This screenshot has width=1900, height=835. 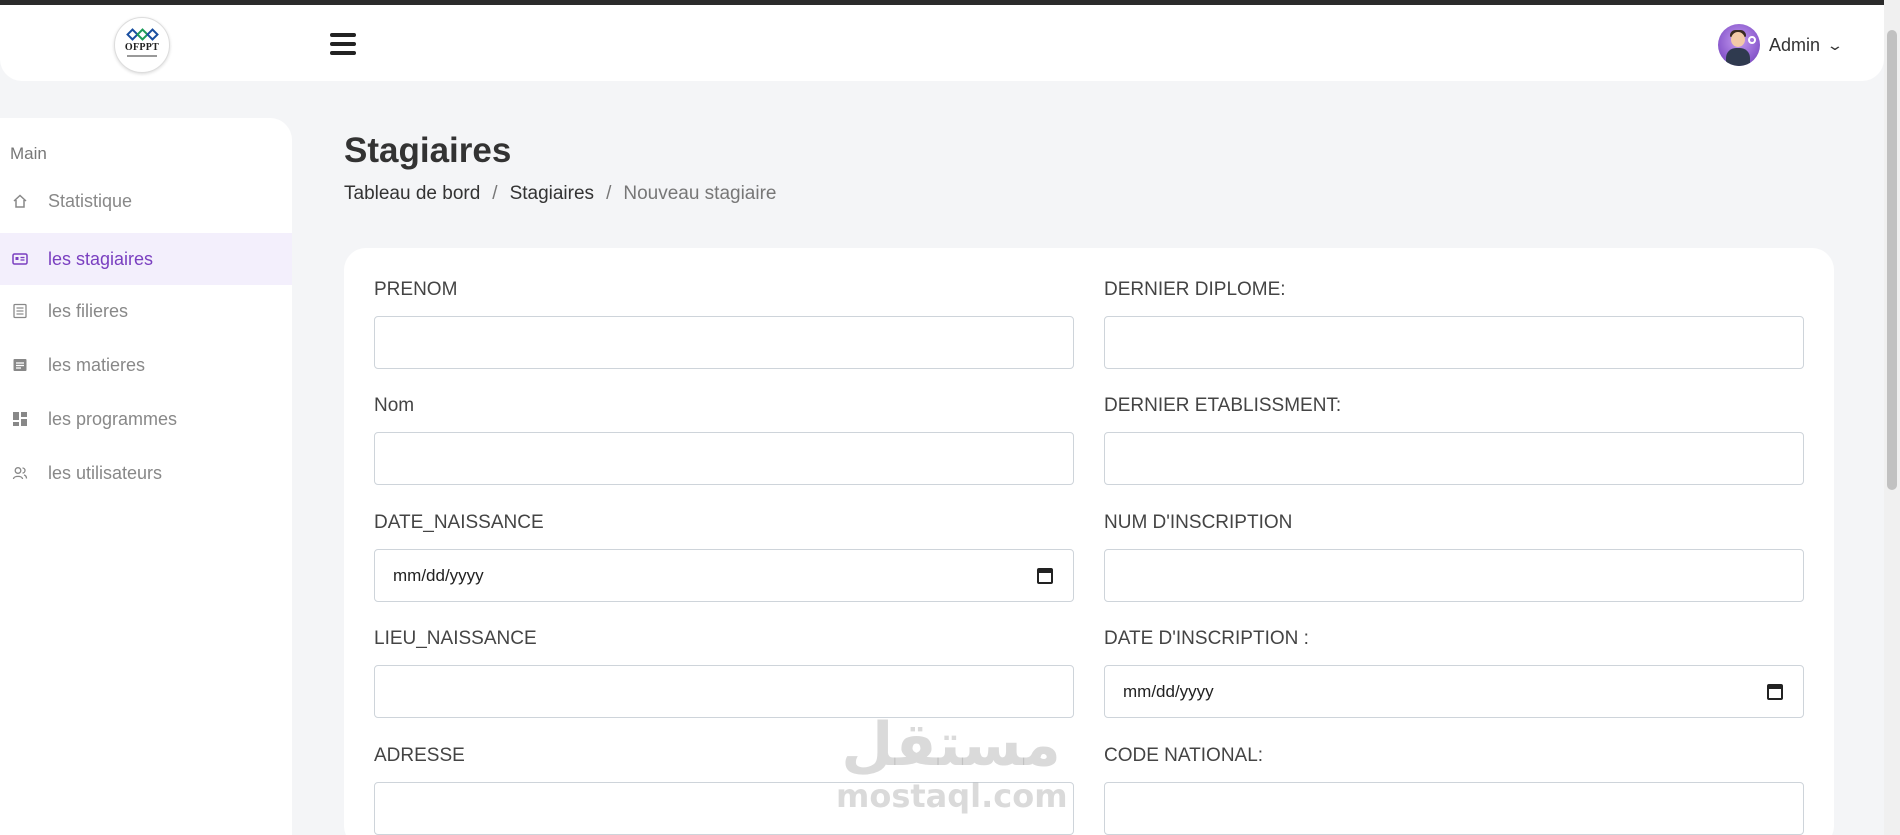 What do you see at coordinates (1206, 638) in the screenshot?
I see `date-inscription-label: DATE D'INSCRIPTION :` at bounding box center [1206, 638].